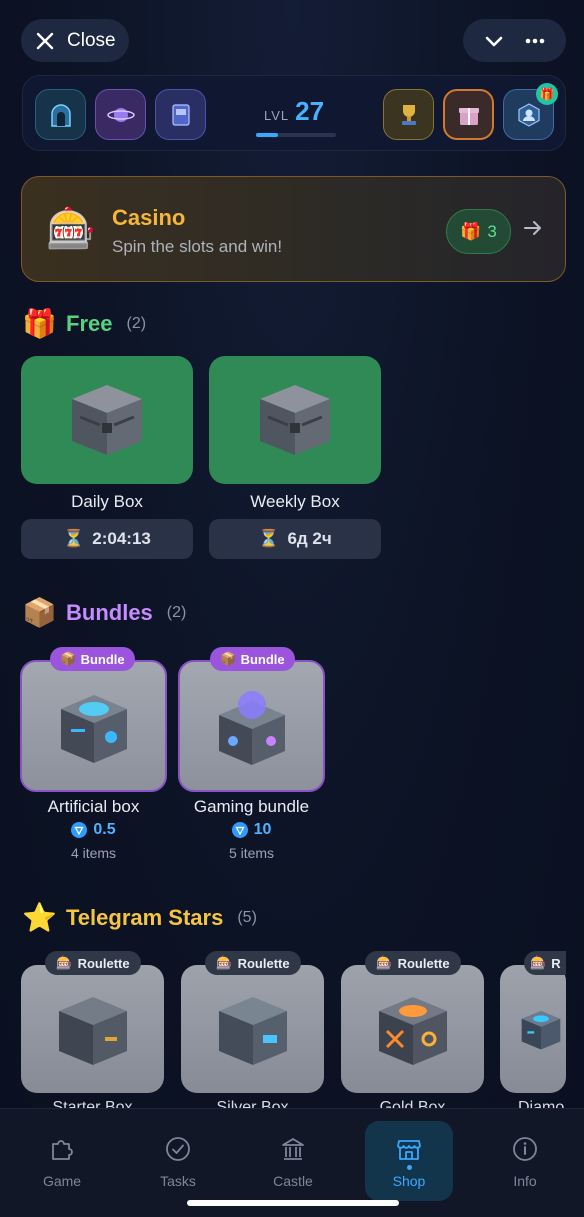  What do you see at coordinates (251, 830) in the screenshot?
I see `gaming-bundle-price: 10` at bounding box center [251, 830].